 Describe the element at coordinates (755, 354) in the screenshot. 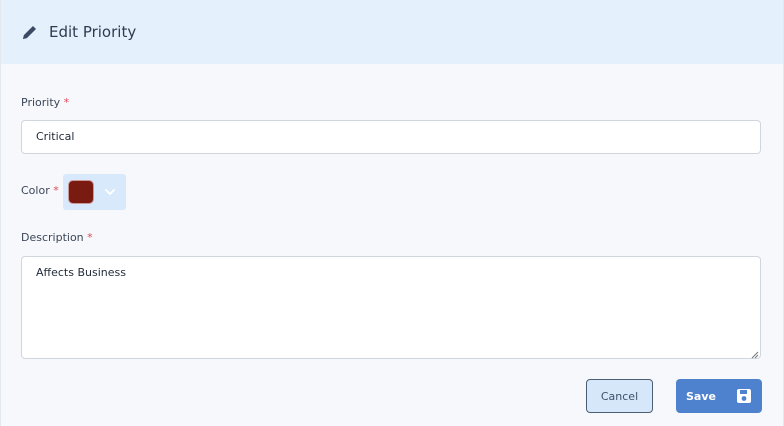

I see `resize-handle-icon` at that location.